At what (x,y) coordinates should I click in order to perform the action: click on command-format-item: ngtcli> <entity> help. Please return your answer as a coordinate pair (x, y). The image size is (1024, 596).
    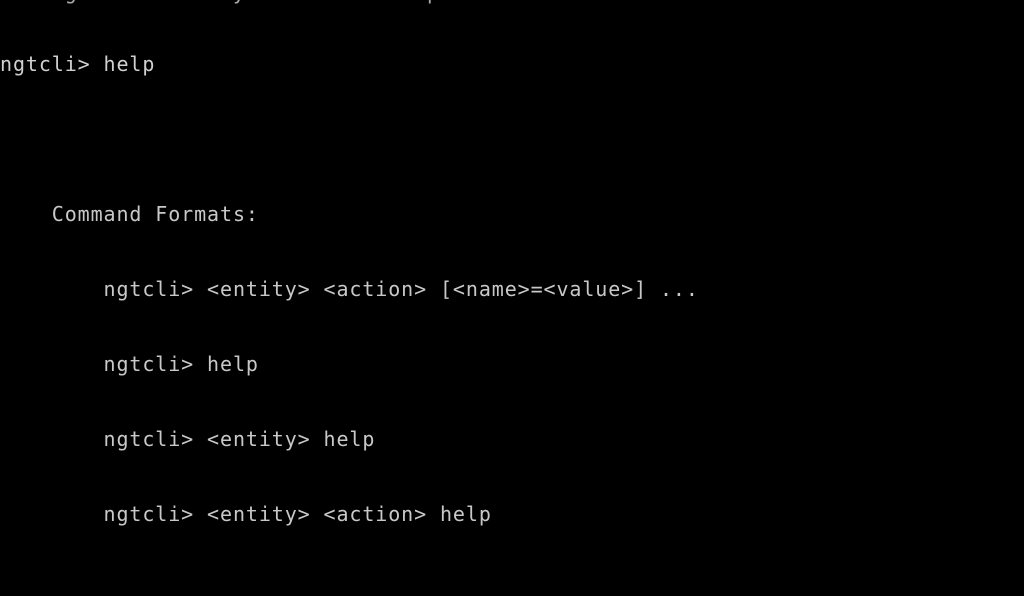
    Looking at the image, I should click on (188, 439).